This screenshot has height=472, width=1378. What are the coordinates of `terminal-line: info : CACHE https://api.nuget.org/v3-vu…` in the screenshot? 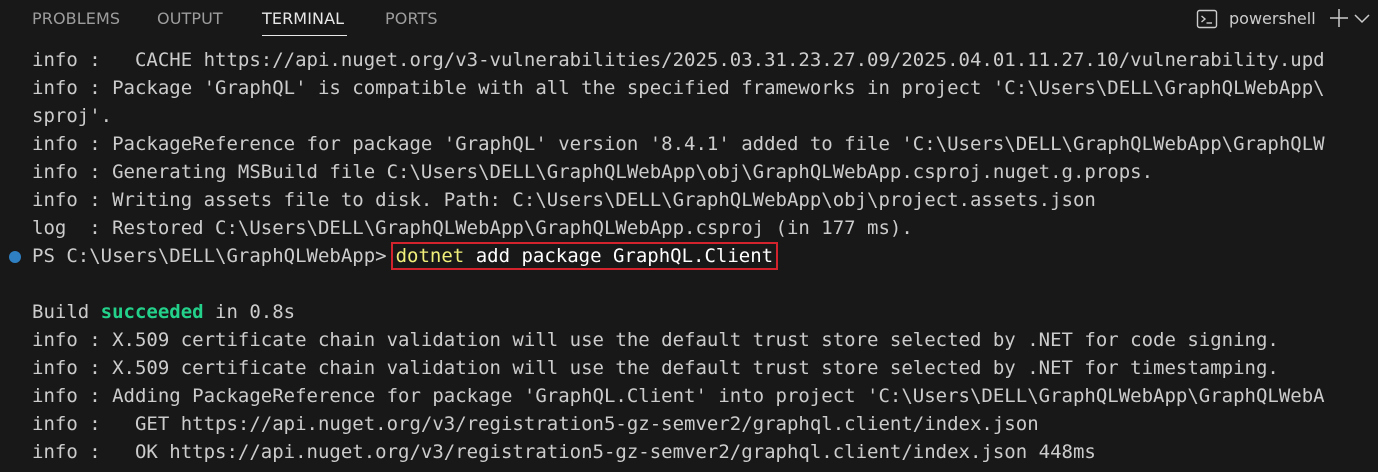 It's located at (678, 60).